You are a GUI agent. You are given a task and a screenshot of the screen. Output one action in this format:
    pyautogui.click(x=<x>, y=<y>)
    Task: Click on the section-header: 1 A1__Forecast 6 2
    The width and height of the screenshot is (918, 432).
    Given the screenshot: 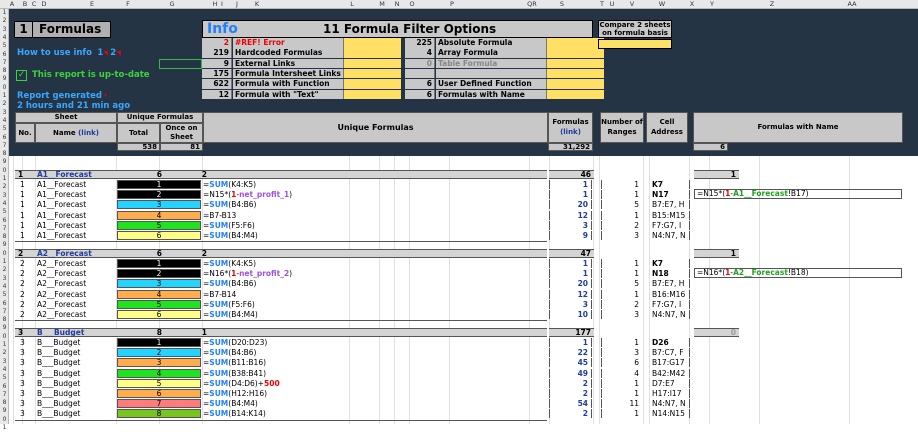 What is the action you would take?
    pyautogui.click(x=281, y=174)
    